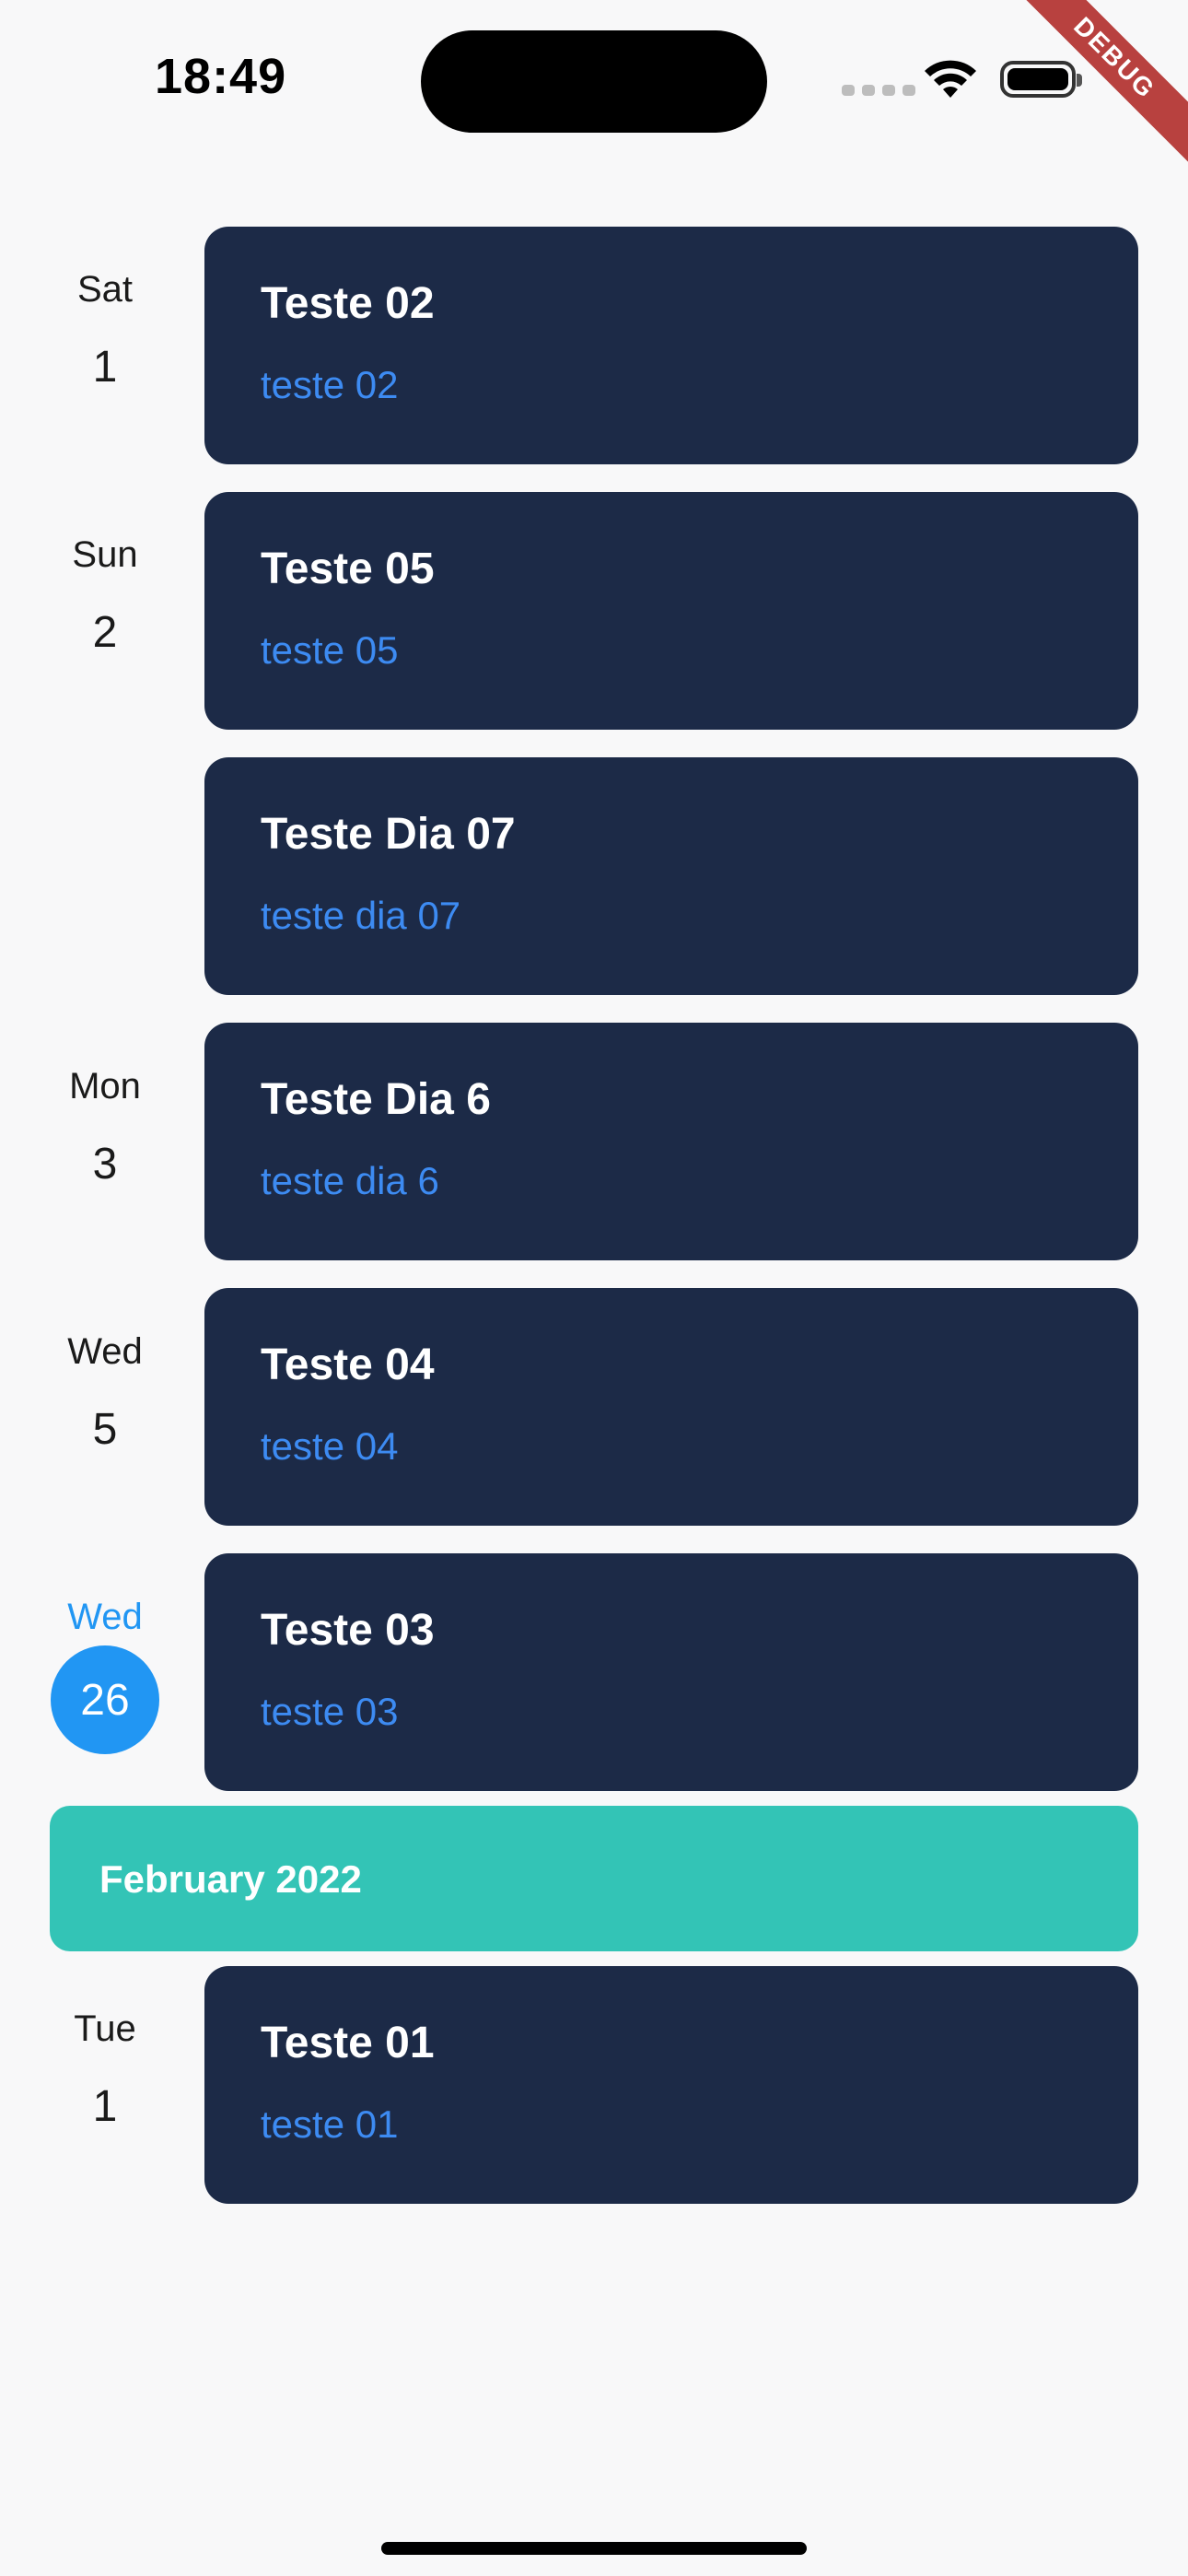  Describe the element at coordinates (330, 384) in the screenshot. I see `event-subtitle: teste 02` at that location.